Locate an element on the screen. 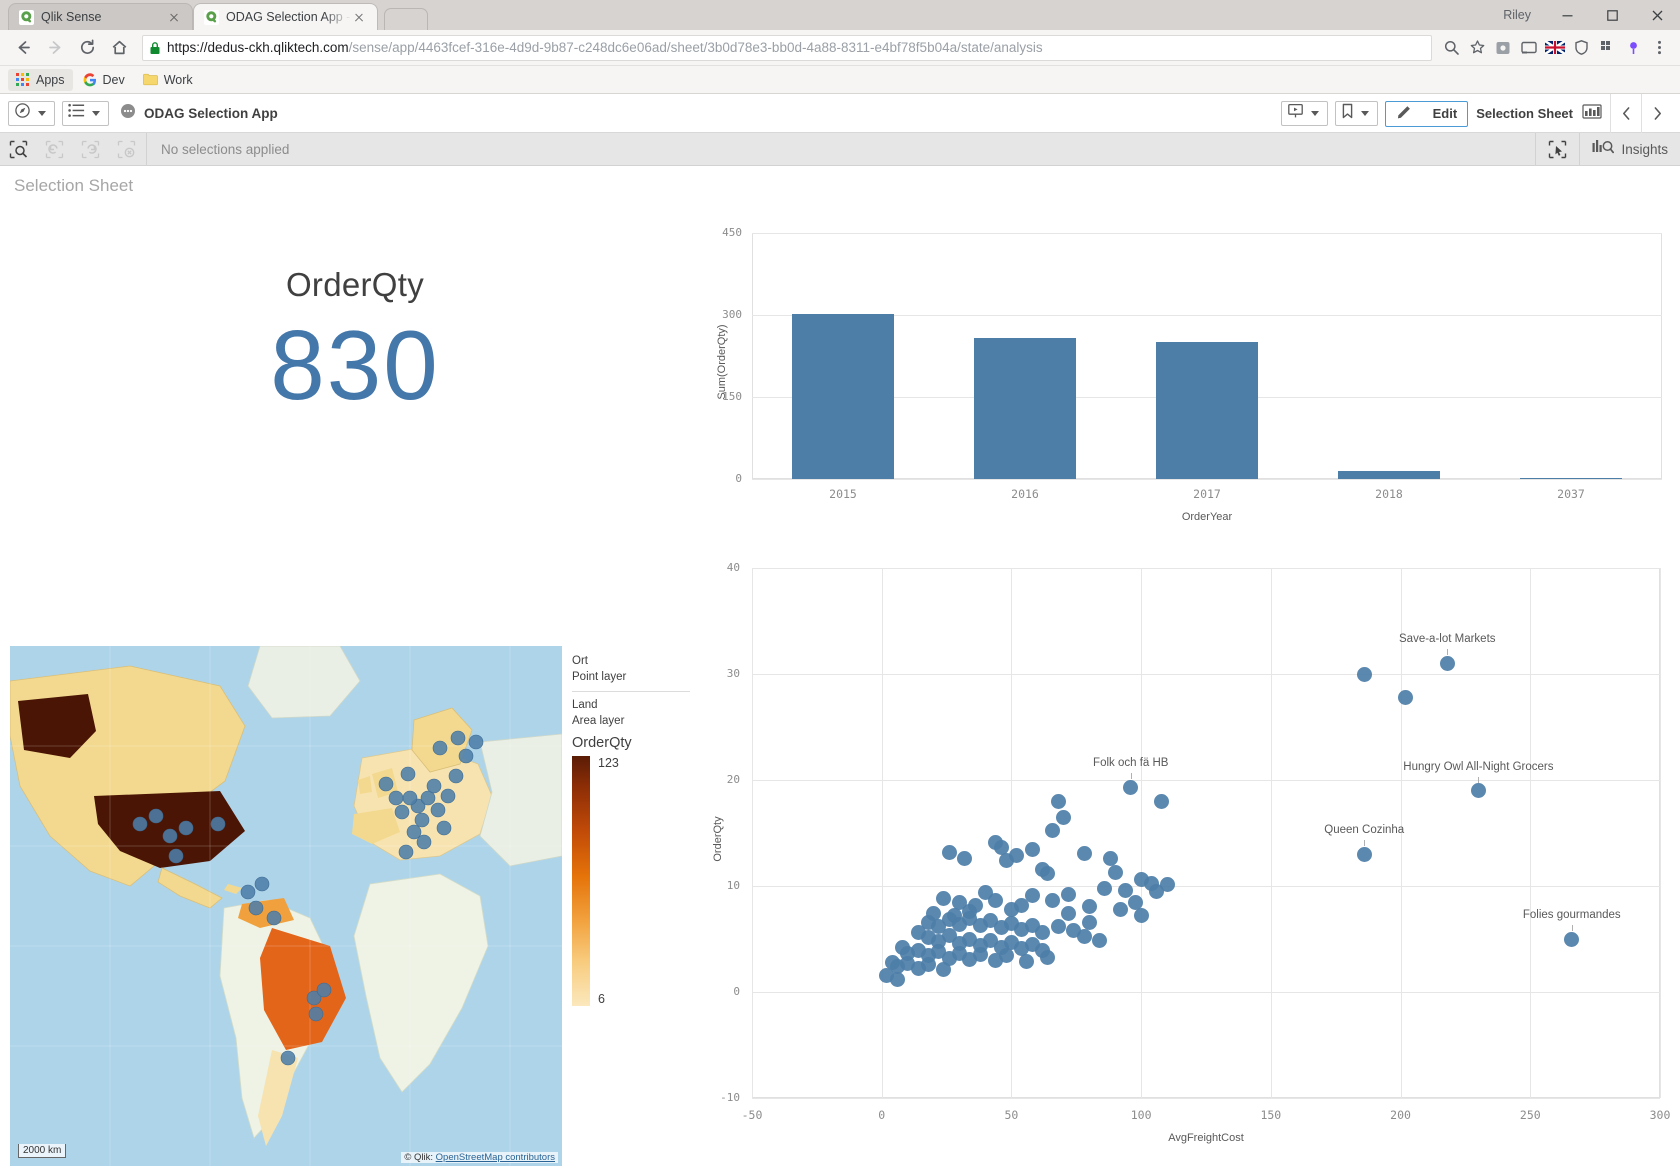 The height and width of the screenshot is (1166, 1680). kpi-orderqty: OrderQty 830 is located at coordinates (355, 383).